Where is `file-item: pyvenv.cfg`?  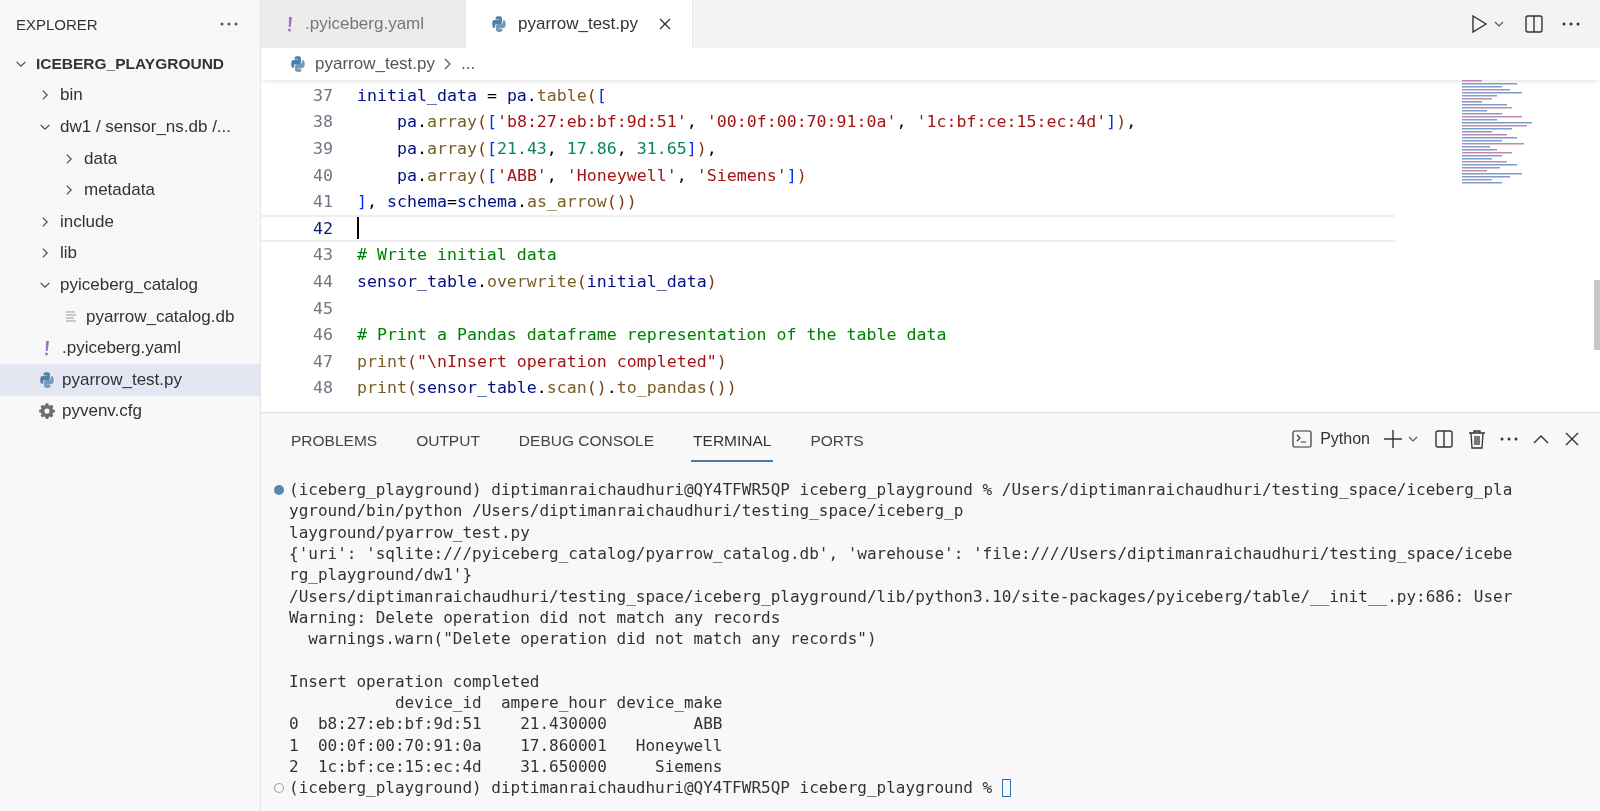
file-item: pyvenv.cfg is located at coordinates (130, 411).